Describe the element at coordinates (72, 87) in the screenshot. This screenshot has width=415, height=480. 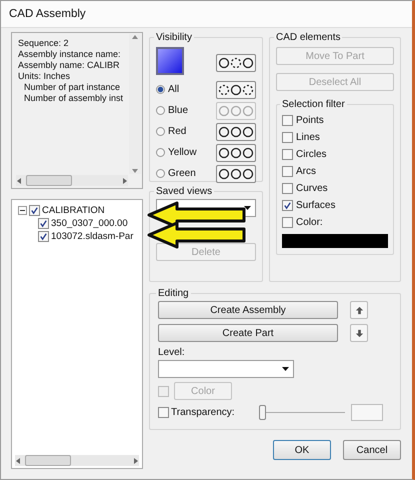
I see `info-line: Number of part instance` at that location.